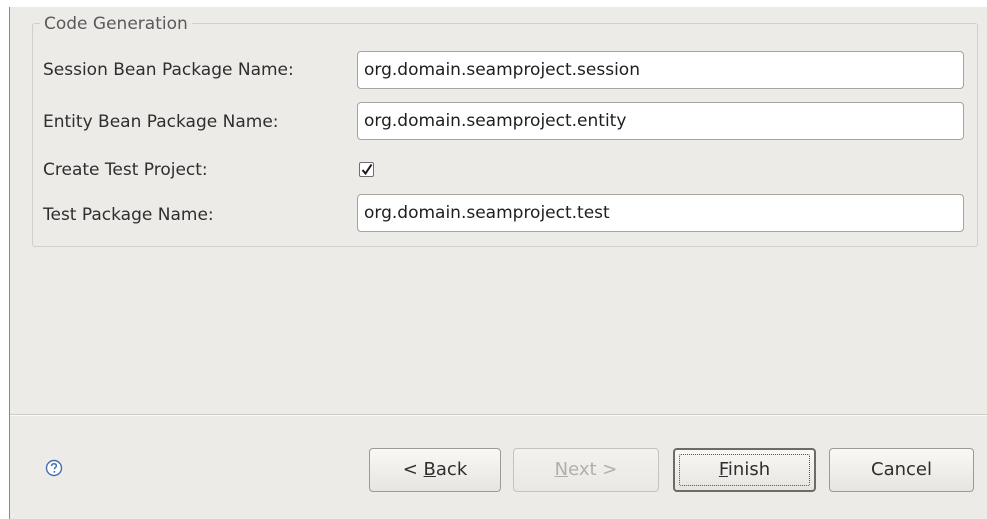  I want to click on finish-button-label: inish, so click(749, 469).